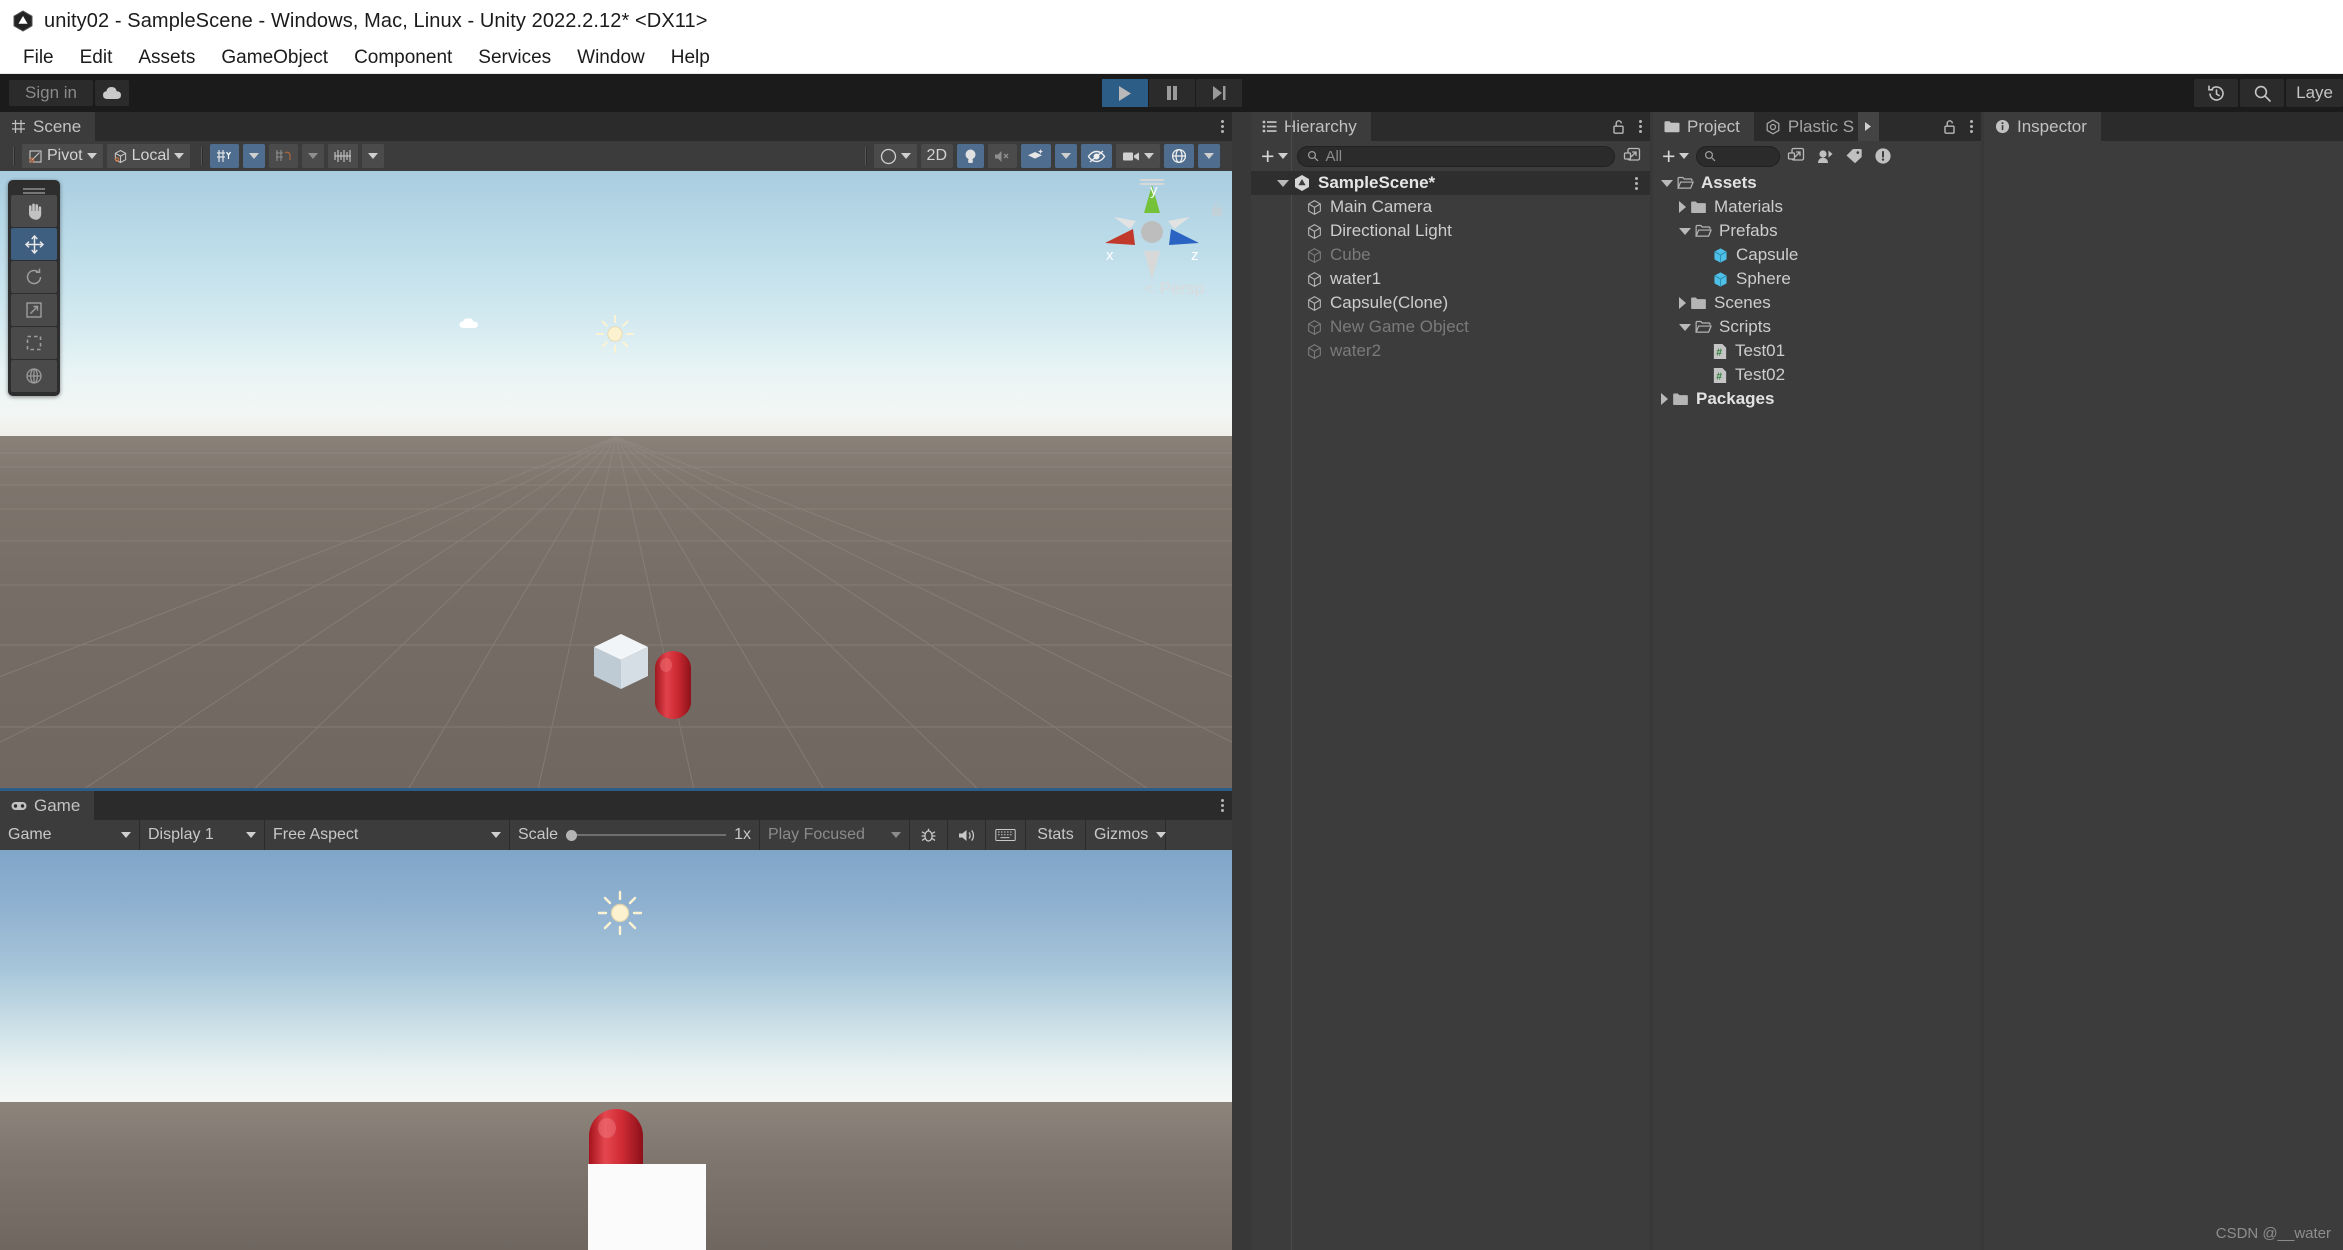 The width and height of the screenshot is (2343, 1250). I want to click on hierarchy-search-input: All, so click(1456, 156).